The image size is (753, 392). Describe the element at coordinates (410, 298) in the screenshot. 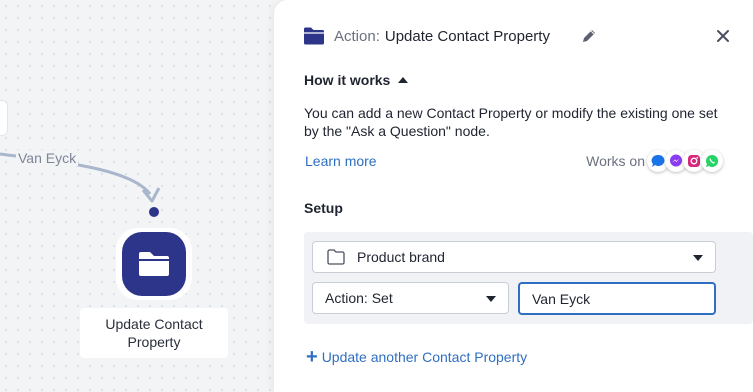

I see `action-select: Action: Set` at that location.